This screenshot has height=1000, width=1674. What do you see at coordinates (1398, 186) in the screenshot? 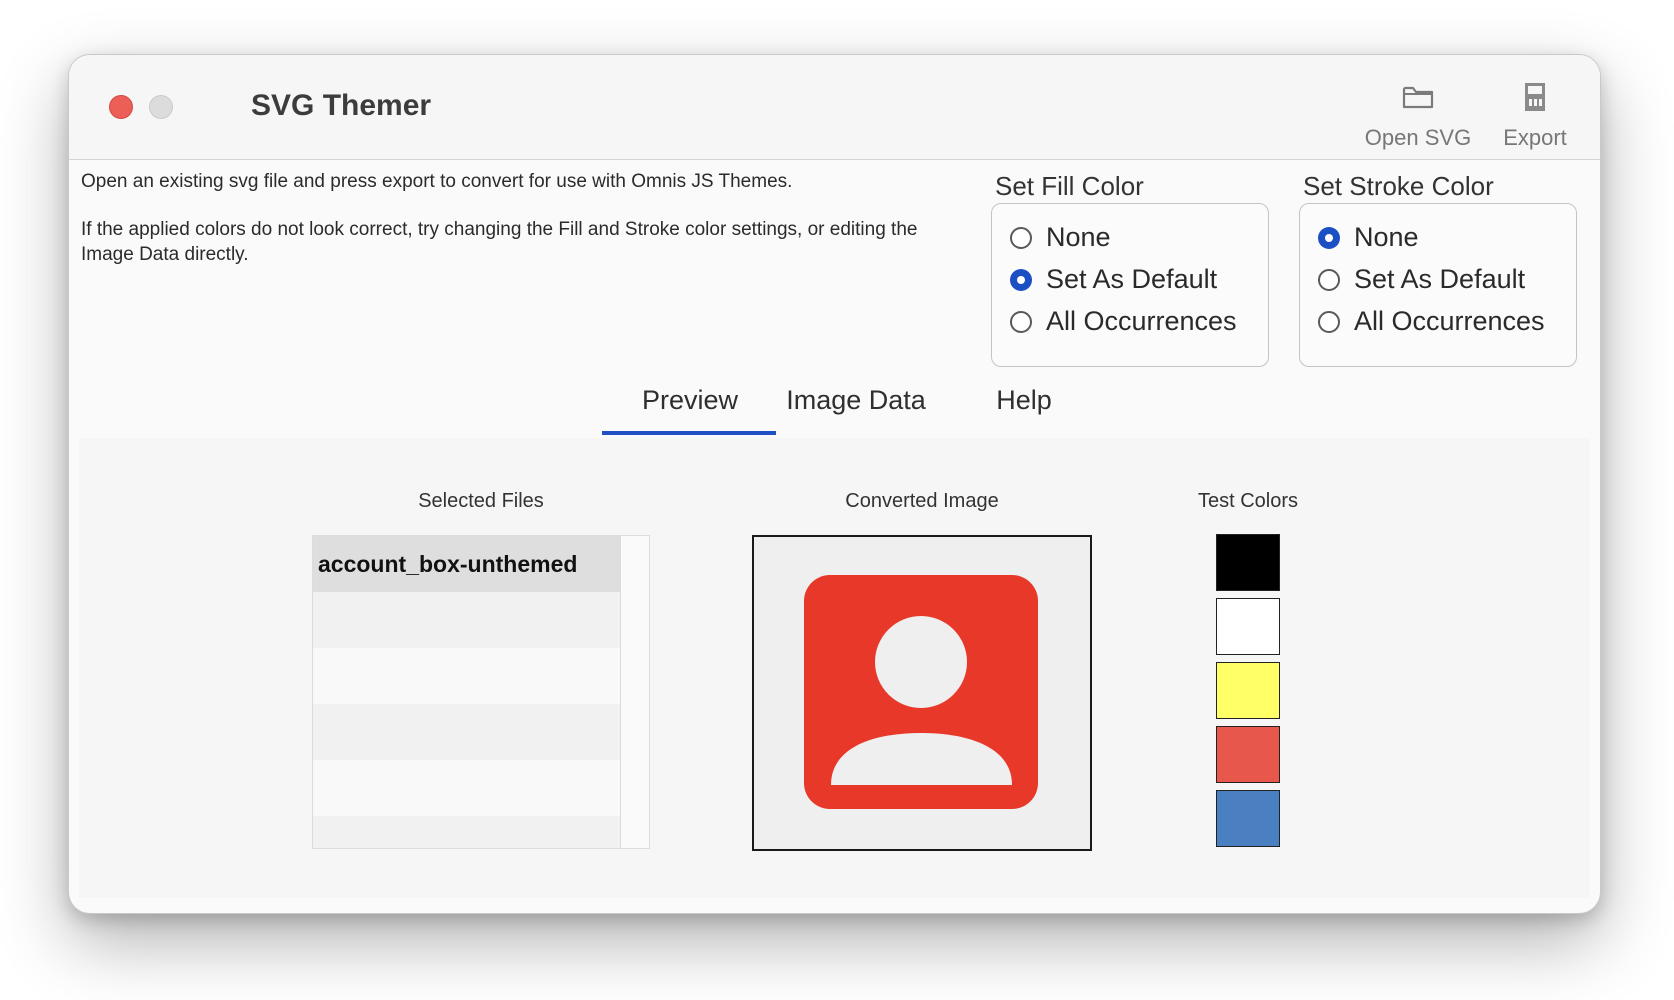
I see `stroke-color-title: Set Stroke Color` at bounding box center [1398, 186].